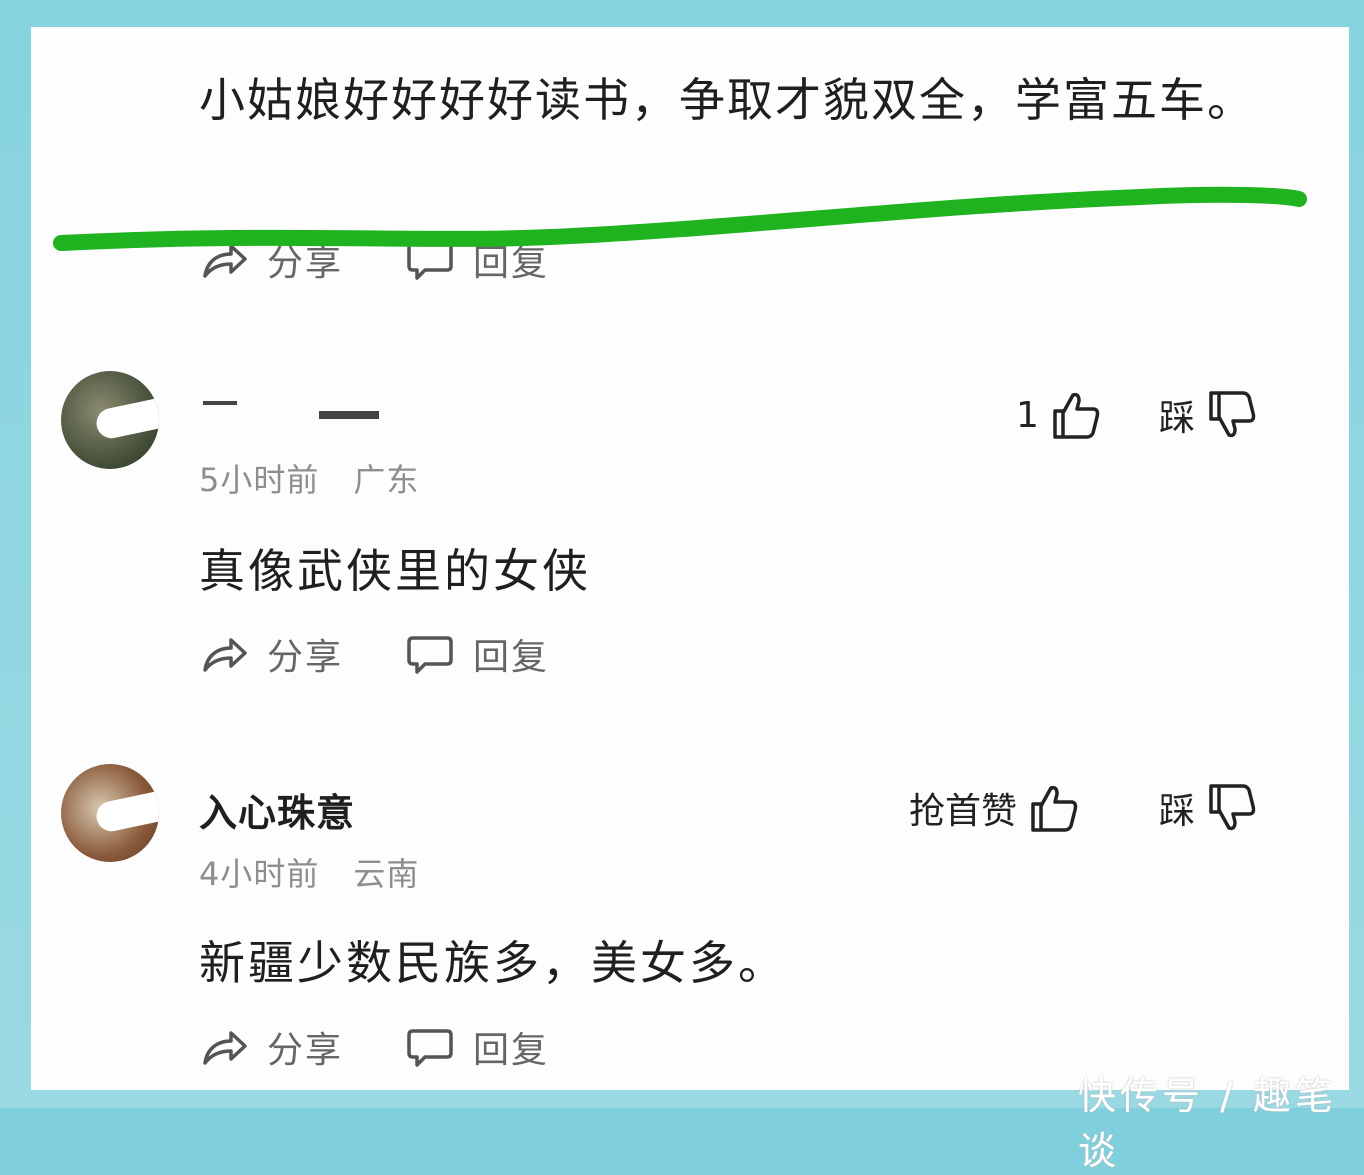 The width and height of the screenshot is (1364, 1175). I want to click on green-highlight-stroke, so click(680, 218).